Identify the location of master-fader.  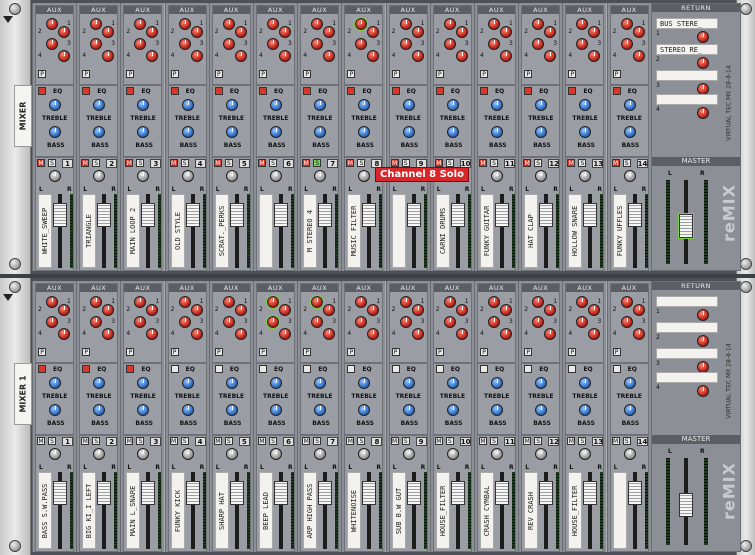
(686, 225).